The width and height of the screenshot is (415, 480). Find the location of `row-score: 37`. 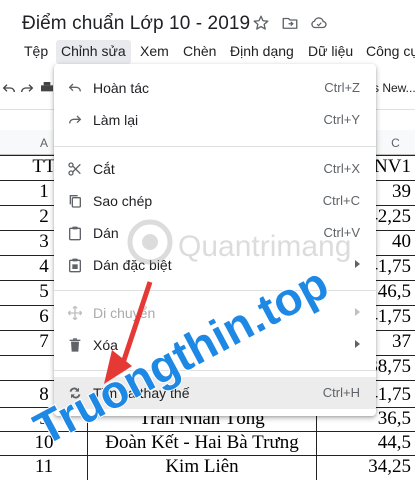

row-score: 37 is located at coordinates (401, 341).